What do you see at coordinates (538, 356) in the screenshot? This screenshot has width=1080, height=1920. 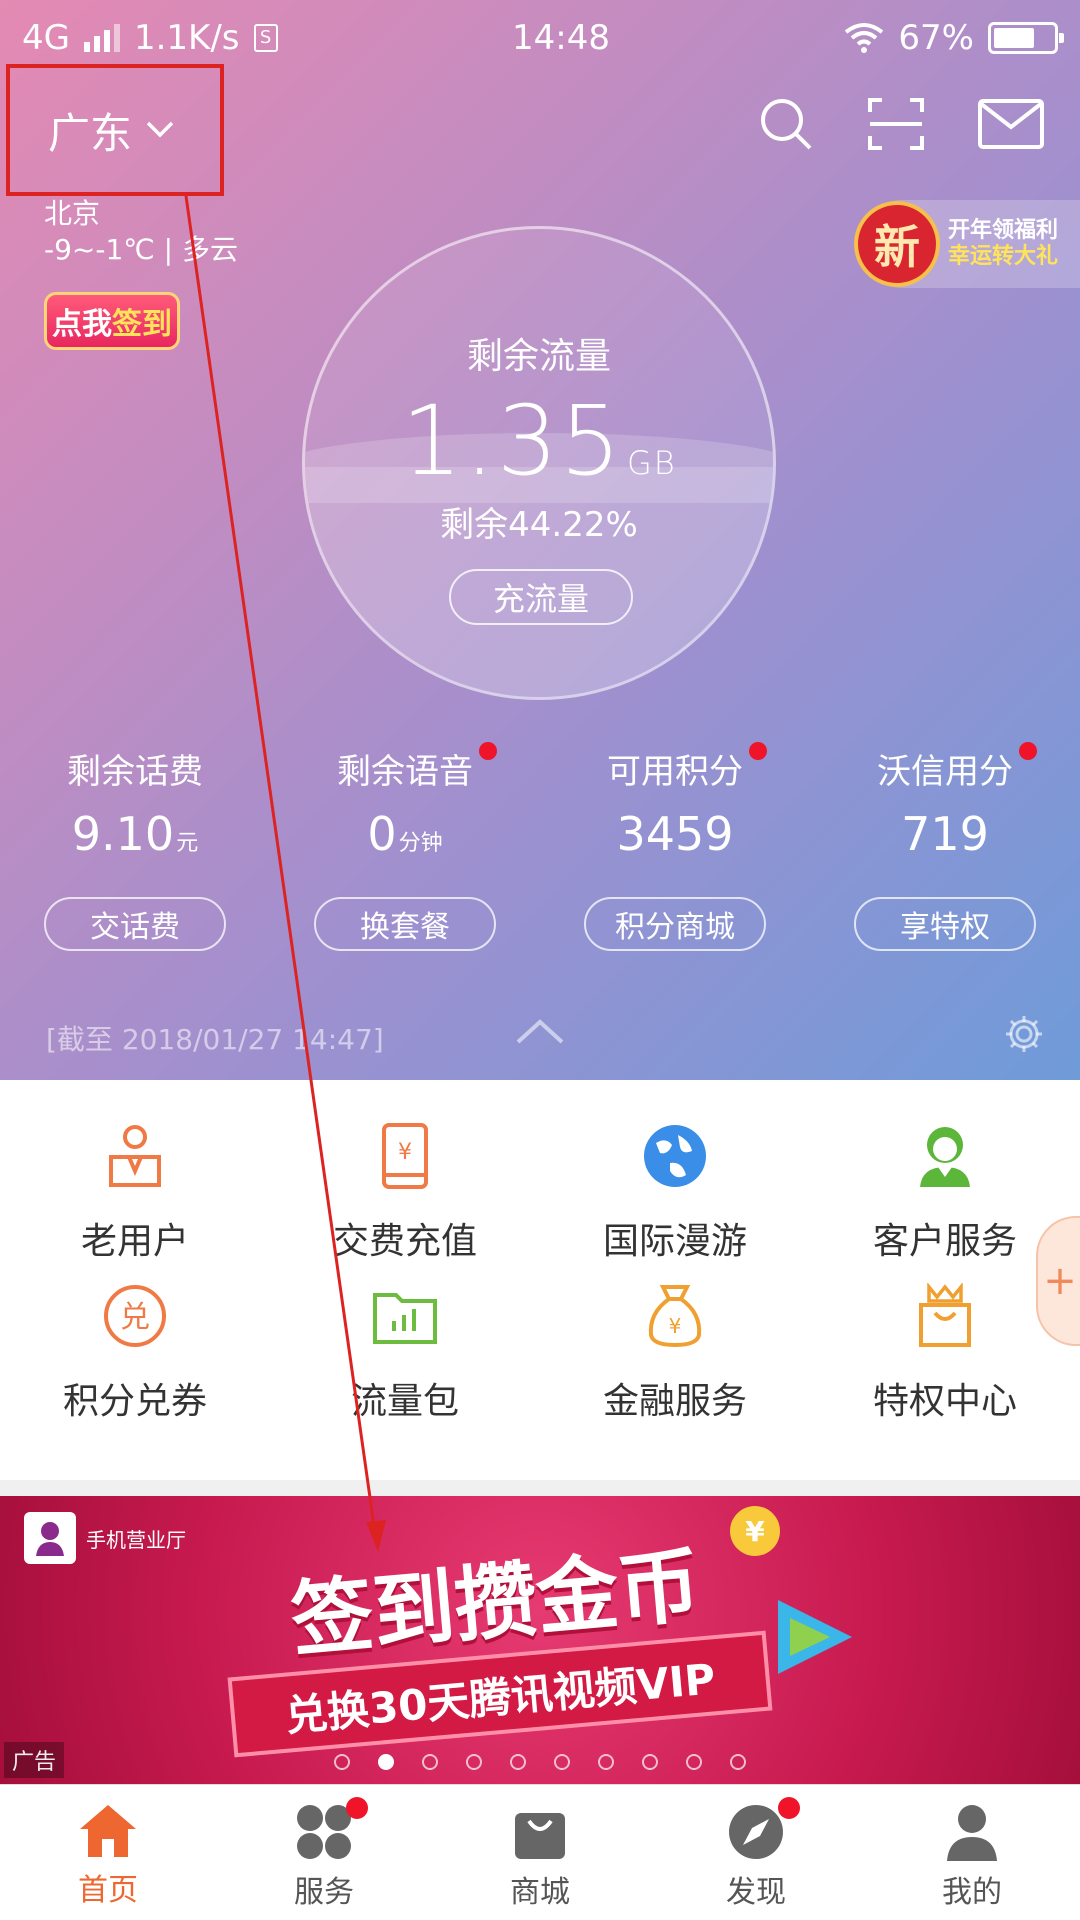 I see `gauge-title: 剩余流量` at bounding box center [538, 356].